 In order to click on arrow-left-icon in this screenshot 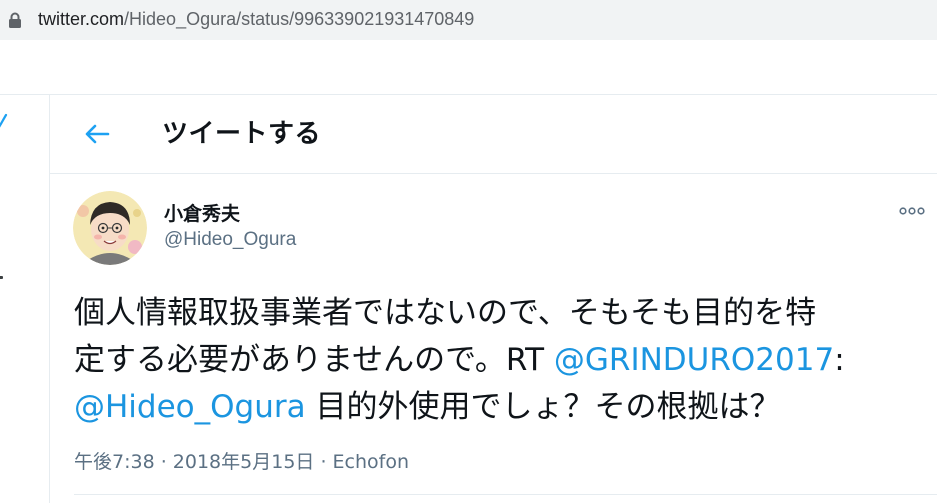, I will do `click(97, 134)`.